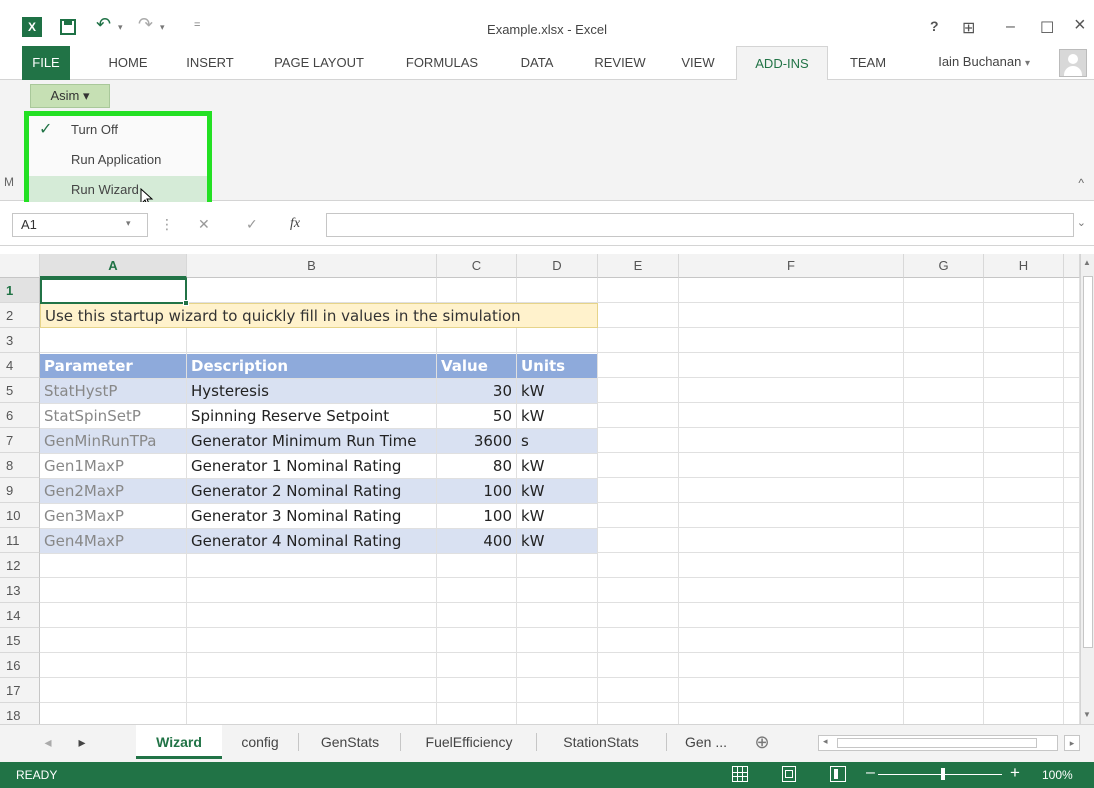 This screenshot has height=788, width=1094. What do you see at coordinates (740, 774) in the screenshot?
I see `normal-view-icon` at bounding box center [740, 774].